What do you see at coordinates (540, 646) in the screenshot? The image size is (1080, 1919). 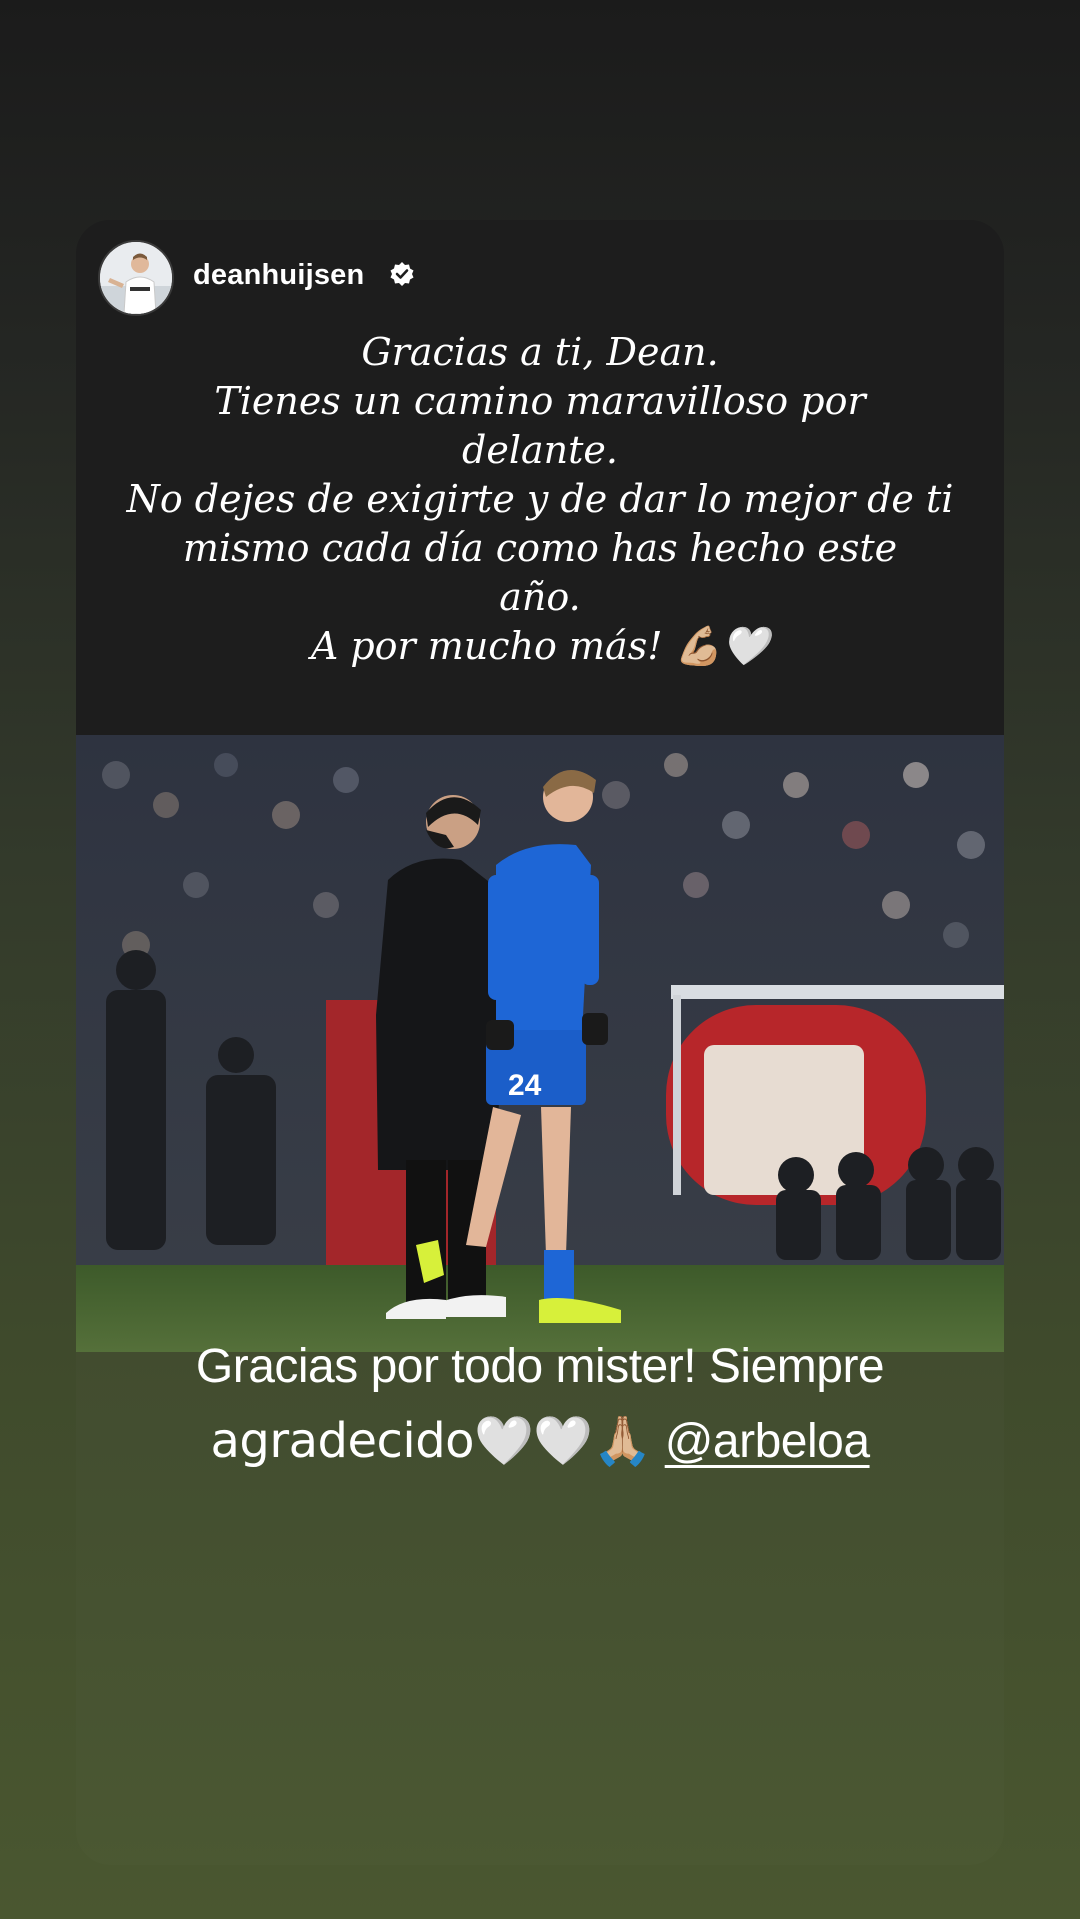 I see `caption-line: A por mucho más! 💪🏼🤍` at bounding box center [540, 646].